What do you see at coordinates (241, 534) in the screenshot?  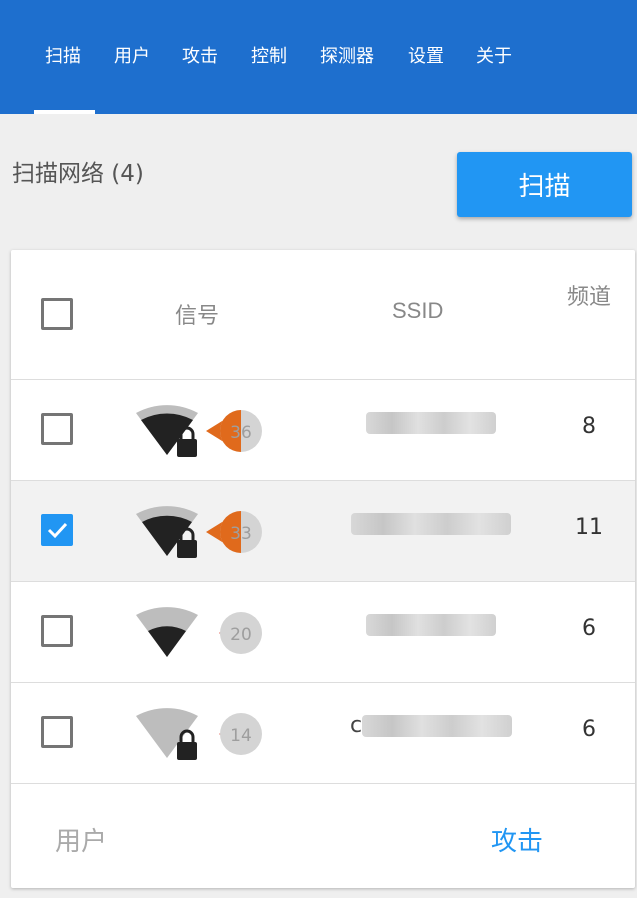 I see `signal-value: 33` at bounding box center [241, 534].